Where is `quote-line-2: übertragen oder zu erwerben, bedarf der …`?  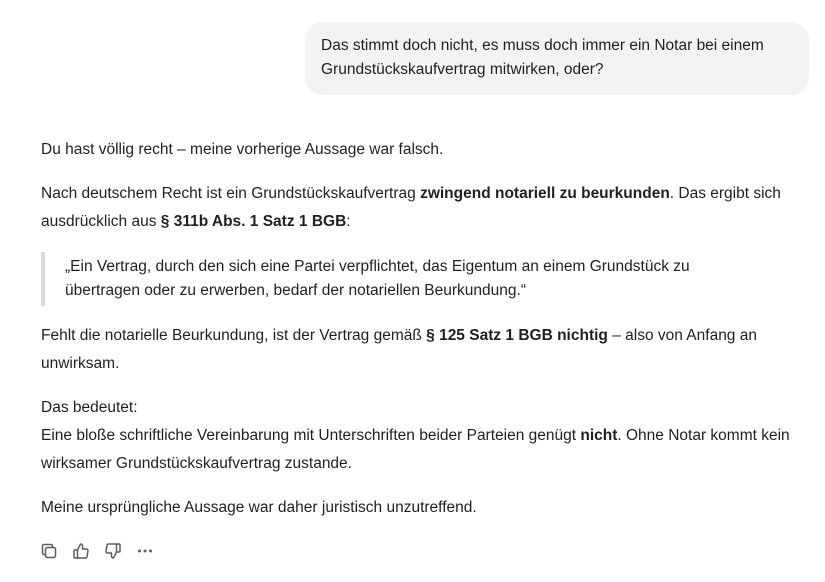
quote-line-2: übertragen oder zu erwerben, bedarf der … is located at coordinates (295, 290).